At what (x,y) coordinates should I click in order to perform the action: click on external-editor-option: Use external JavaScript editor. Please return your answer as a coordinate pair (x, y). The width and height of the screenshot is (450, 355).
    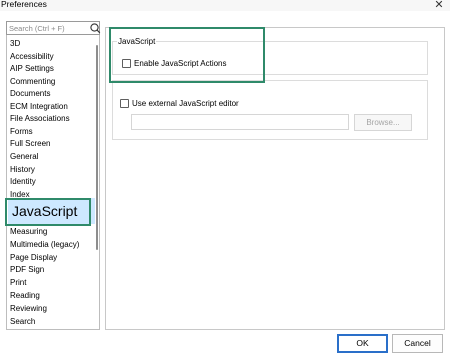
    Looking at the image, I should click on (179, 103).